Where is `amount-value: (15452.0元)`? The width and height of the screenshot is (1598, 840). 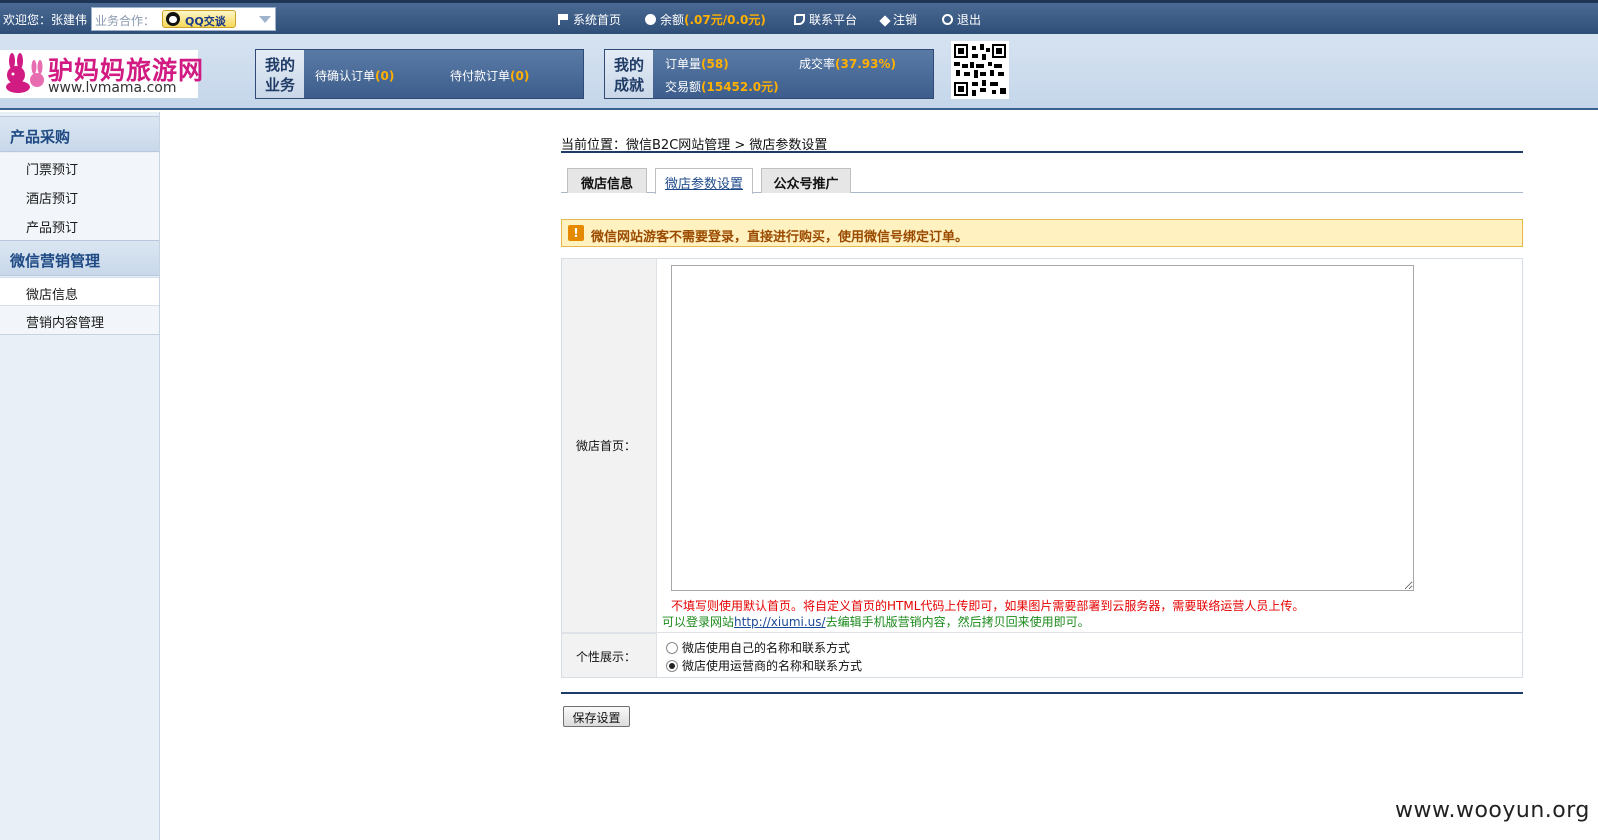 amount-value: (15452.0元) is located at coordinates (740, 87).